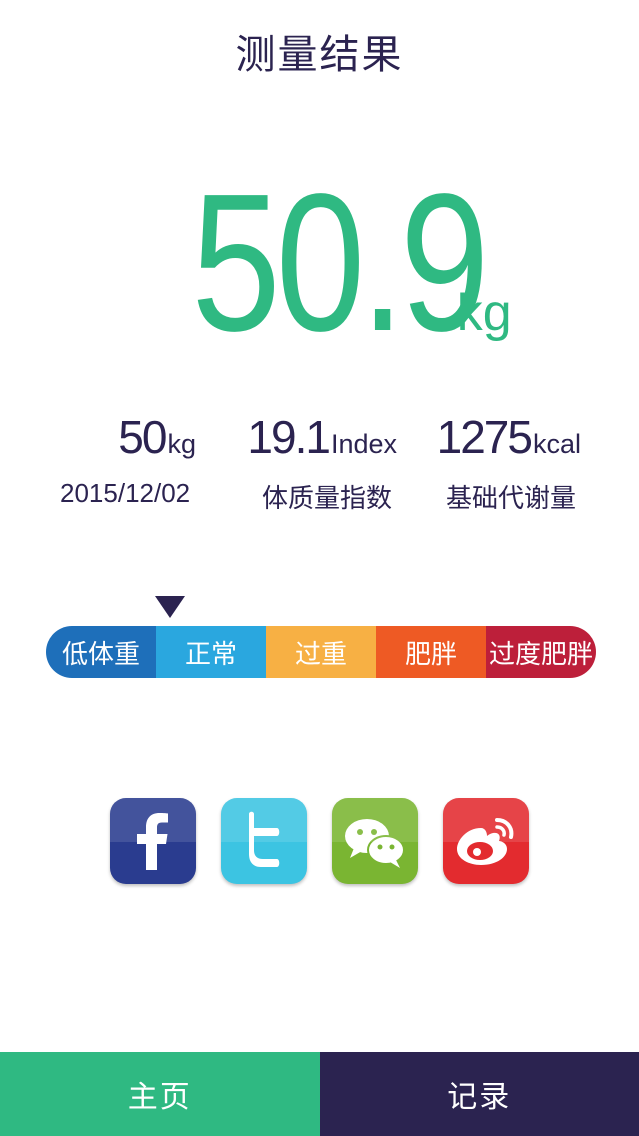 The width and height of the screenshot is (639, 1136). What do you see at coordinates (375, 843) in the screenshot?
I see `wechat-icon` at bounding box center [375, 843].